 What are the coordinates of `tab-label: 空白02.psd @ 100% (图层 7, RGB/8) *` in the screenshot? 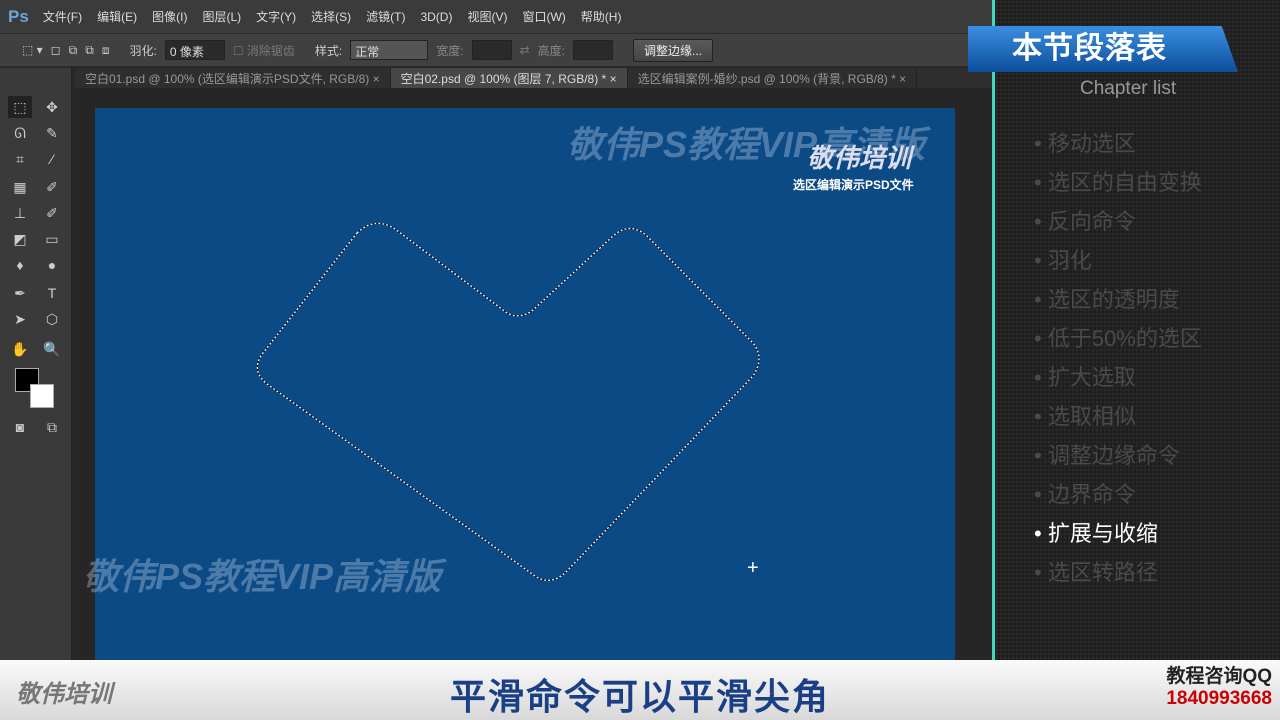 It's located at (503, 79).